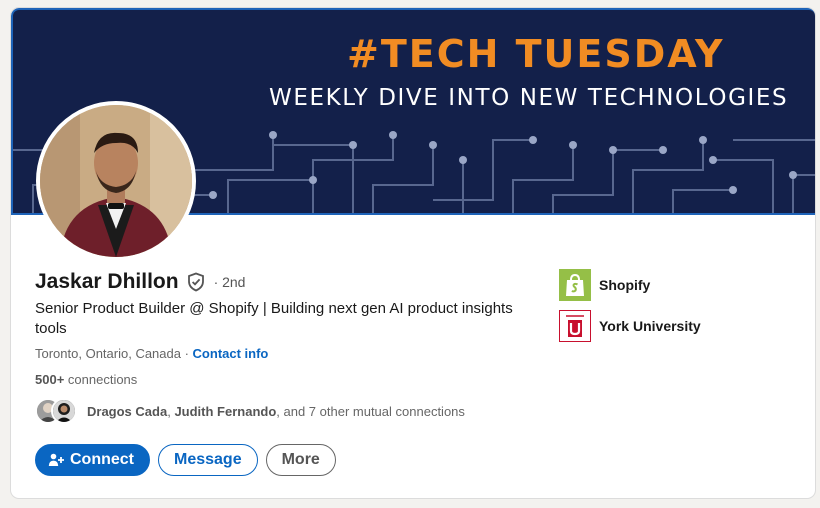 This screenshot has height=508, width=820. Describe the element at coordinates (64, 411) in the screenshot. I see `avatar` at that location.